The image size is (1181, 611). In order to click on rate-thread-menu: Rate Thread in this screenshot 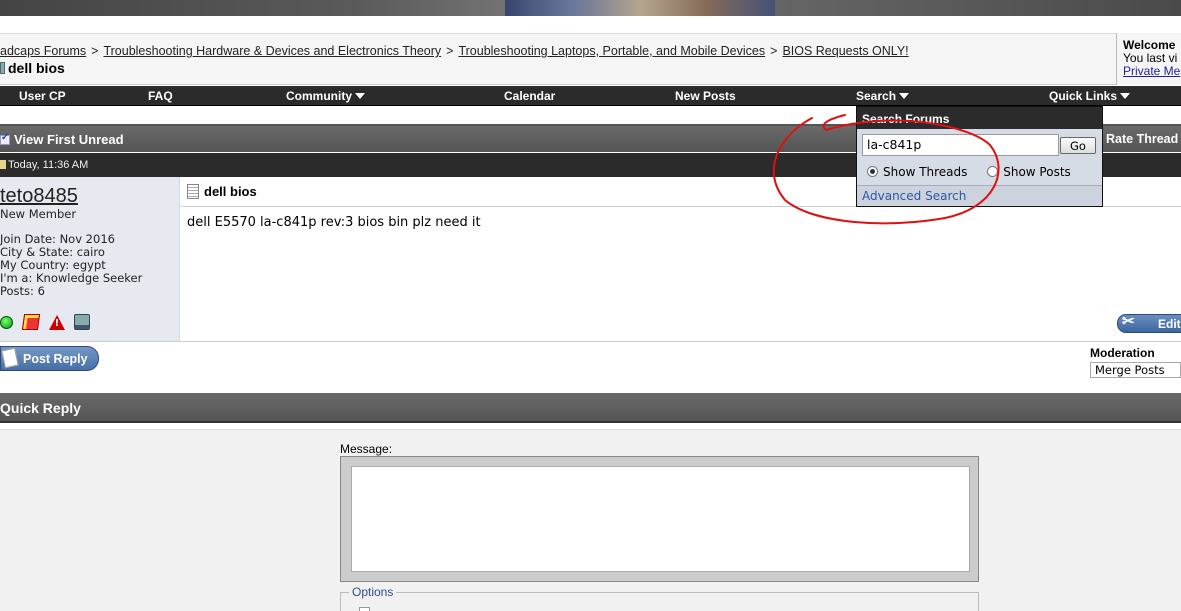, I will do `click(1143, 139)`.